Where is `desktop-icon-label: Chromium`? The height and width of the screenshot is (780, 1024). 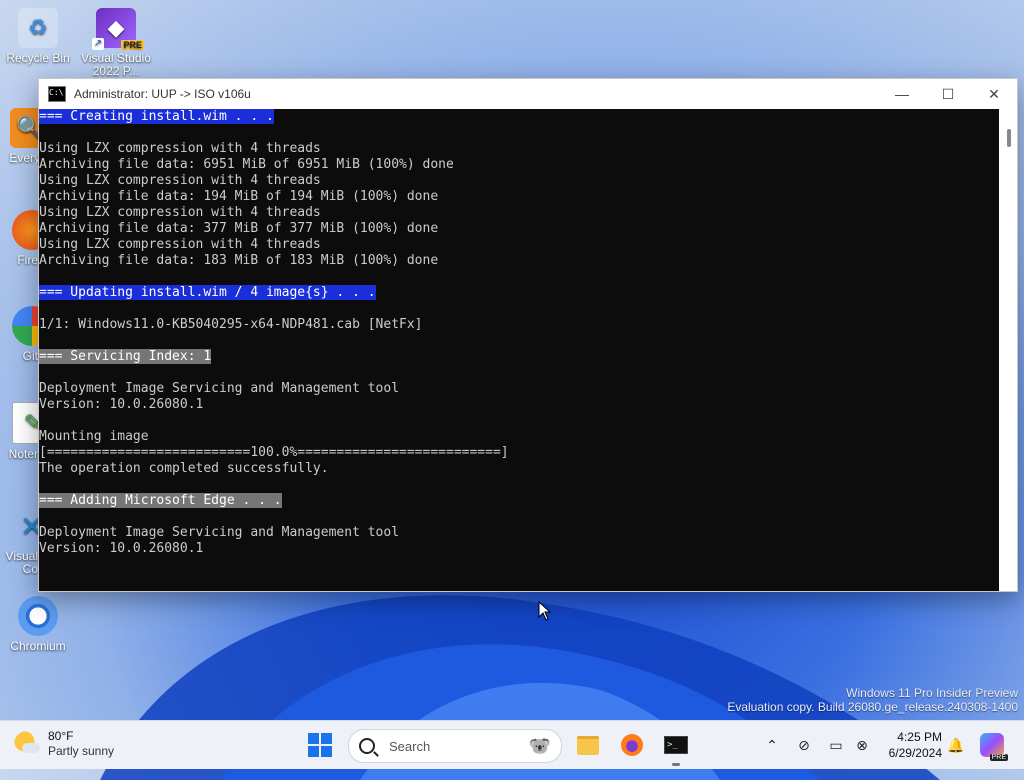
desktop-icon-label: Chromium is located at coordinates (38, 646).